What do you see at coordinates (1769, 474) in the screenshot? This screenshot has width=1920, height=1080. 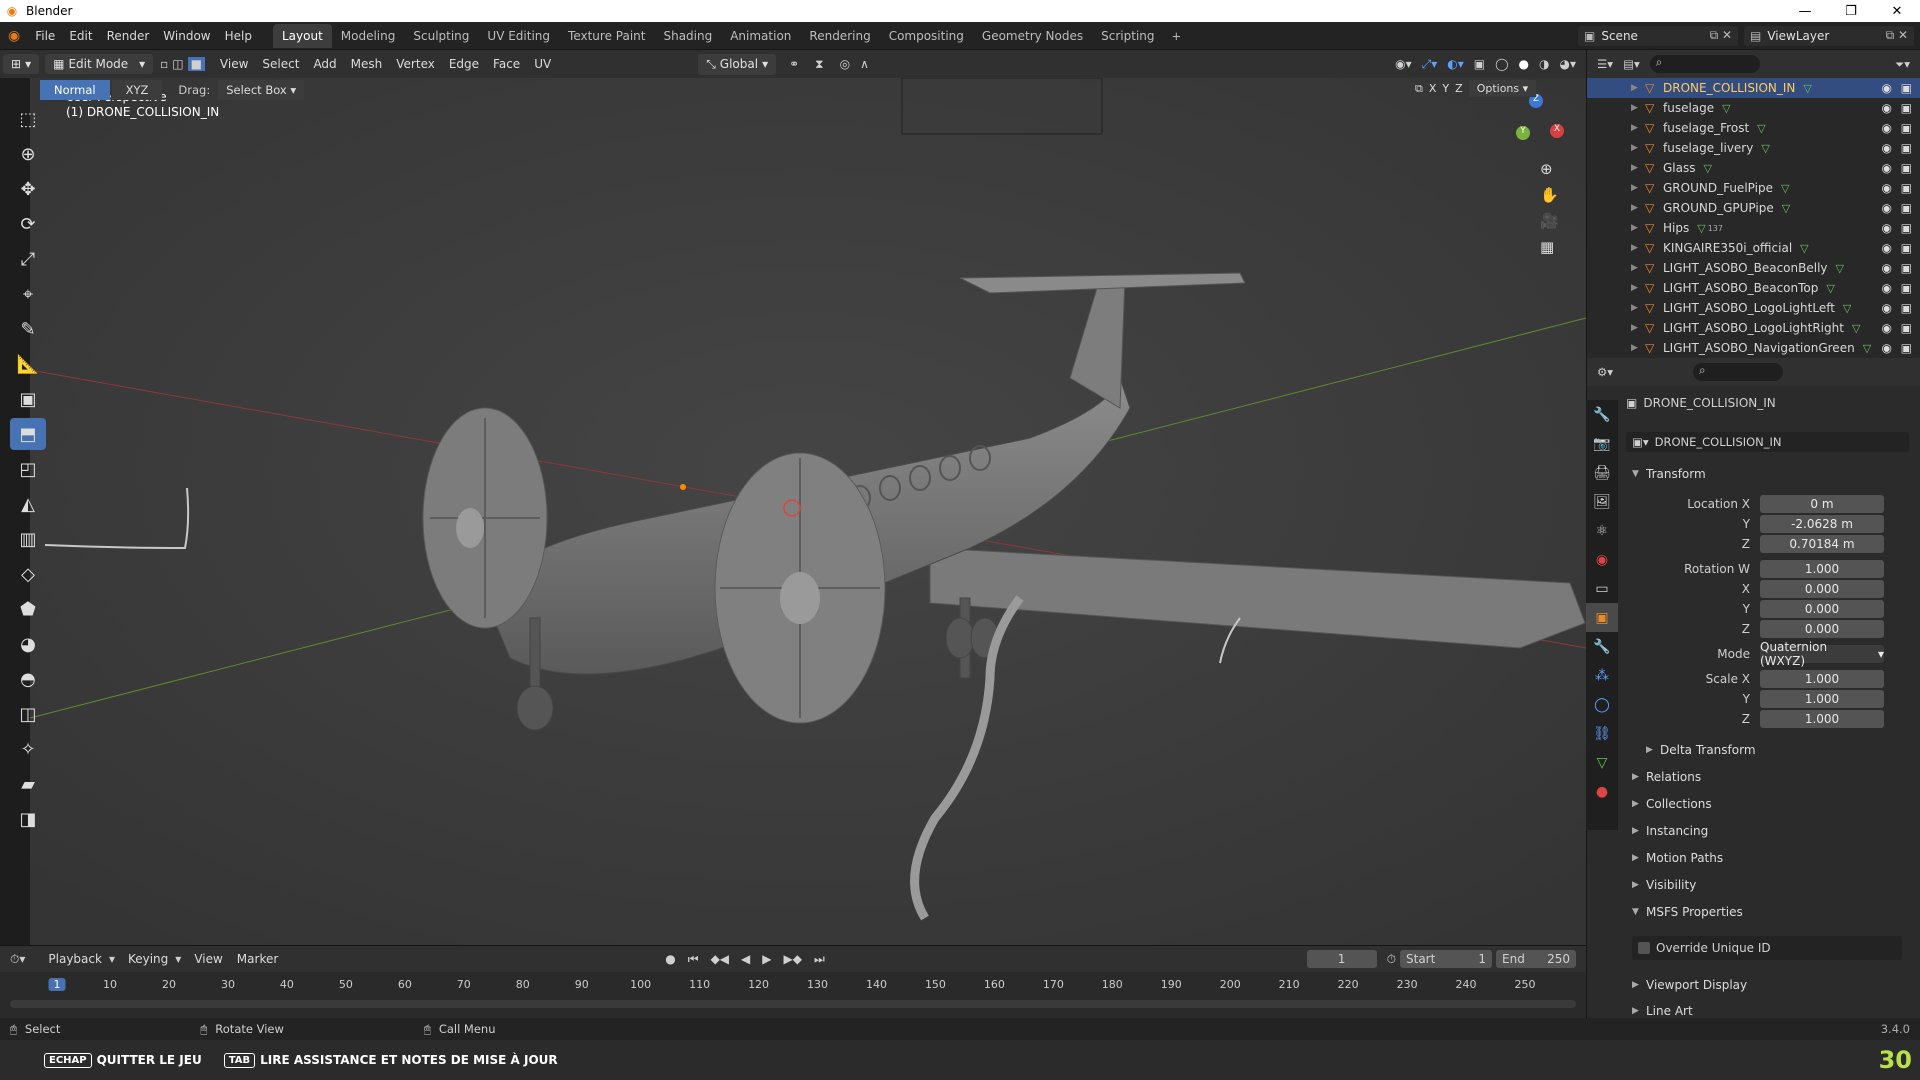 I see `transform-section: ▼ Transform` at bounding box center [1769, 474].